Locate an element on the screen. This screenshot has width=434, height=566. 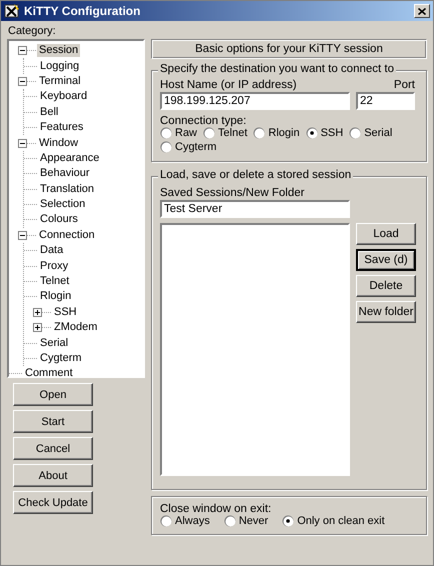
window-title: KiTTY Configuration is located at coordinates (83, 11).